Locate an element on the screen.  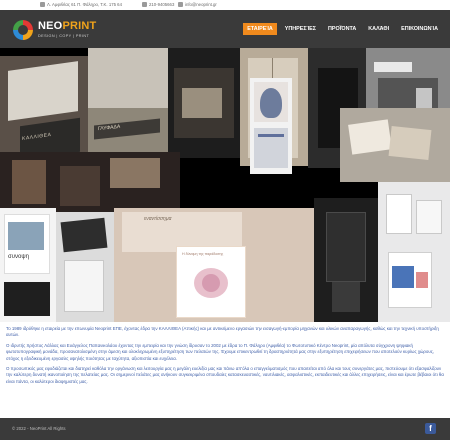
hero-tile-plaque: ΓΛΥΦΑΔΑ is located at coordinates (128, 106).